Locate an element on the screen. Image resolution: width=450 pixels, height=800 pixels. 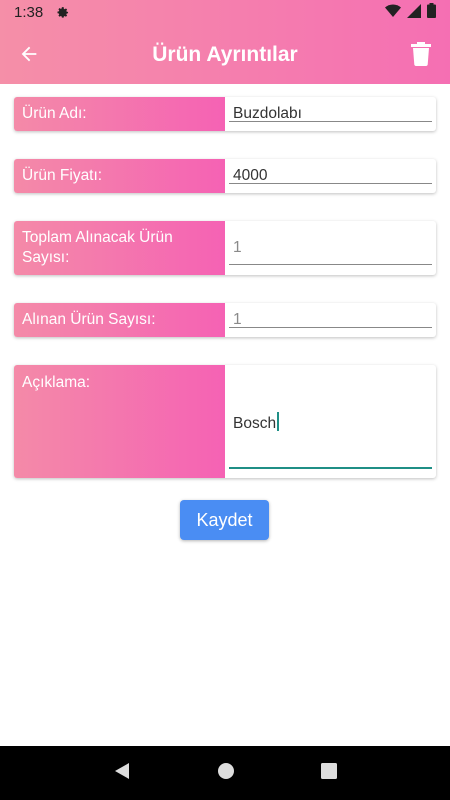
description-field: Bosch is located at coordinates (330, 421).